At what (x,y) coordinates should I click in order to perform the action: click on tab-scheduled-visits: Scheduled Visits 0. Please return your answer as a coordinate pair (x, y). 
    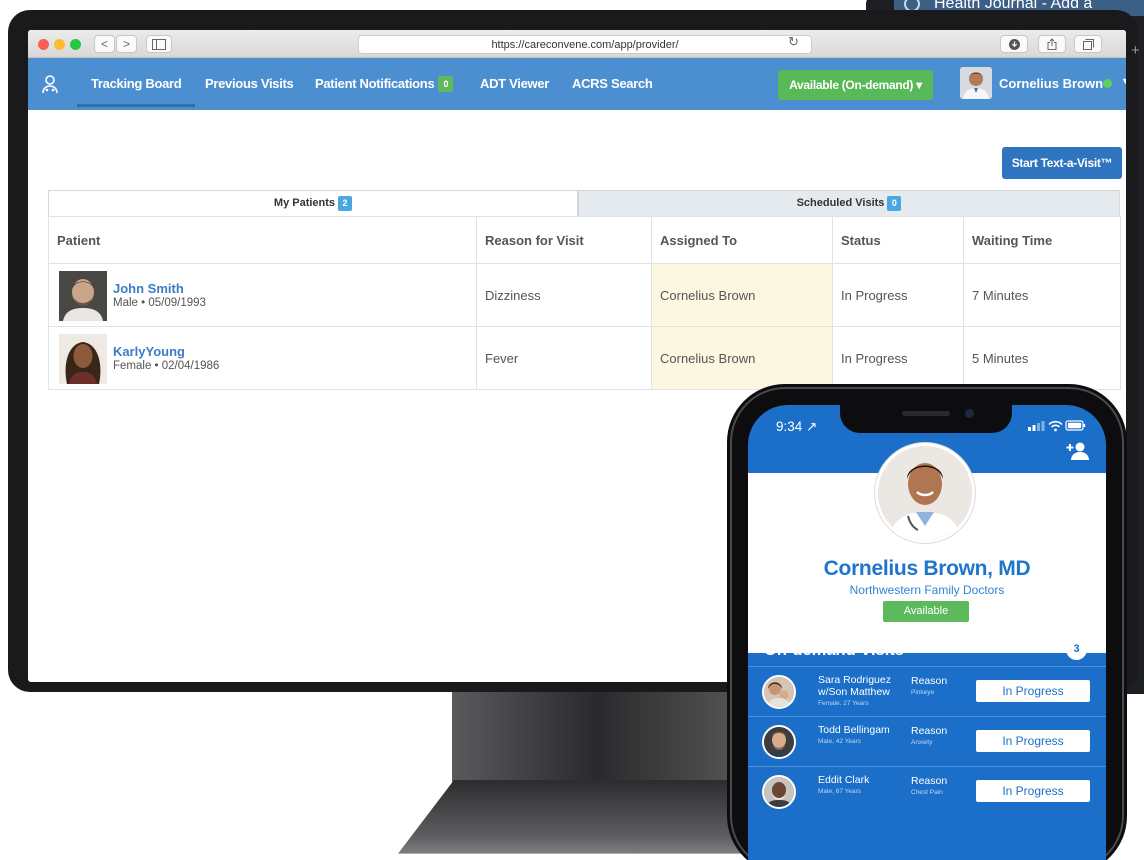
    Looking at the image, I should click on (849, 203).